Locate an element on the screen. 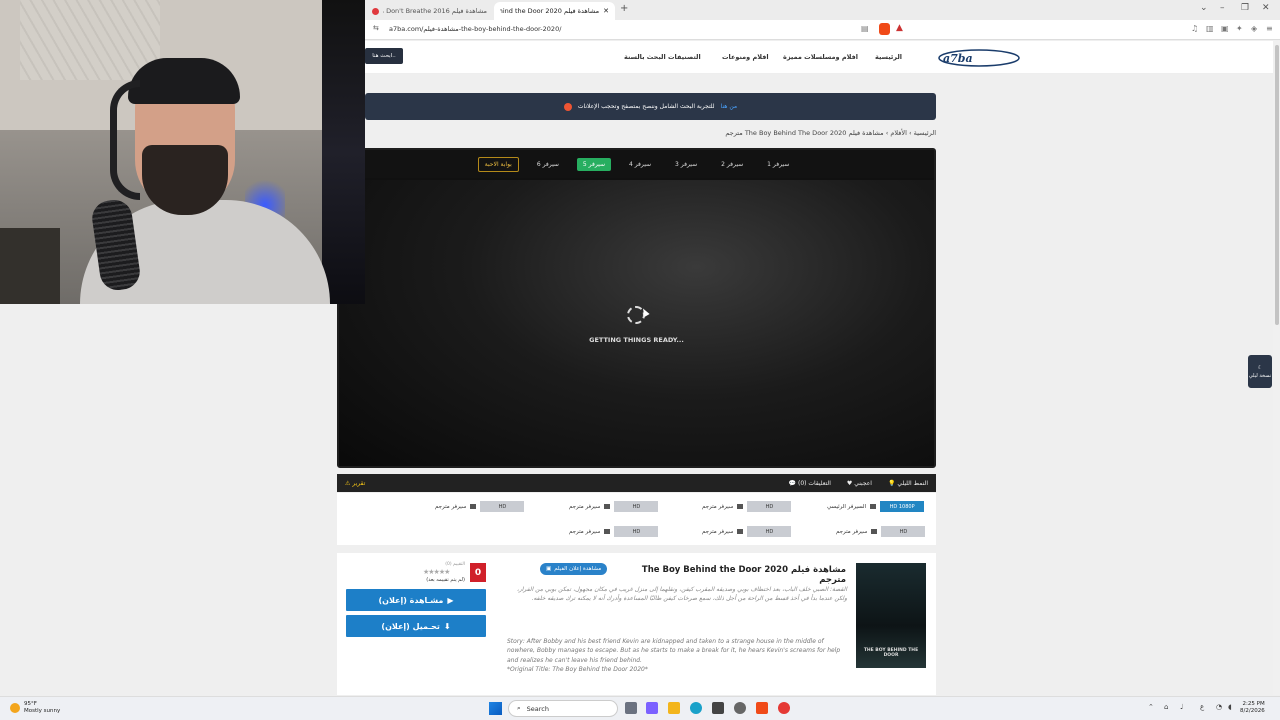  vpn-icon: ◈ is located at coordinates (1254, 28).